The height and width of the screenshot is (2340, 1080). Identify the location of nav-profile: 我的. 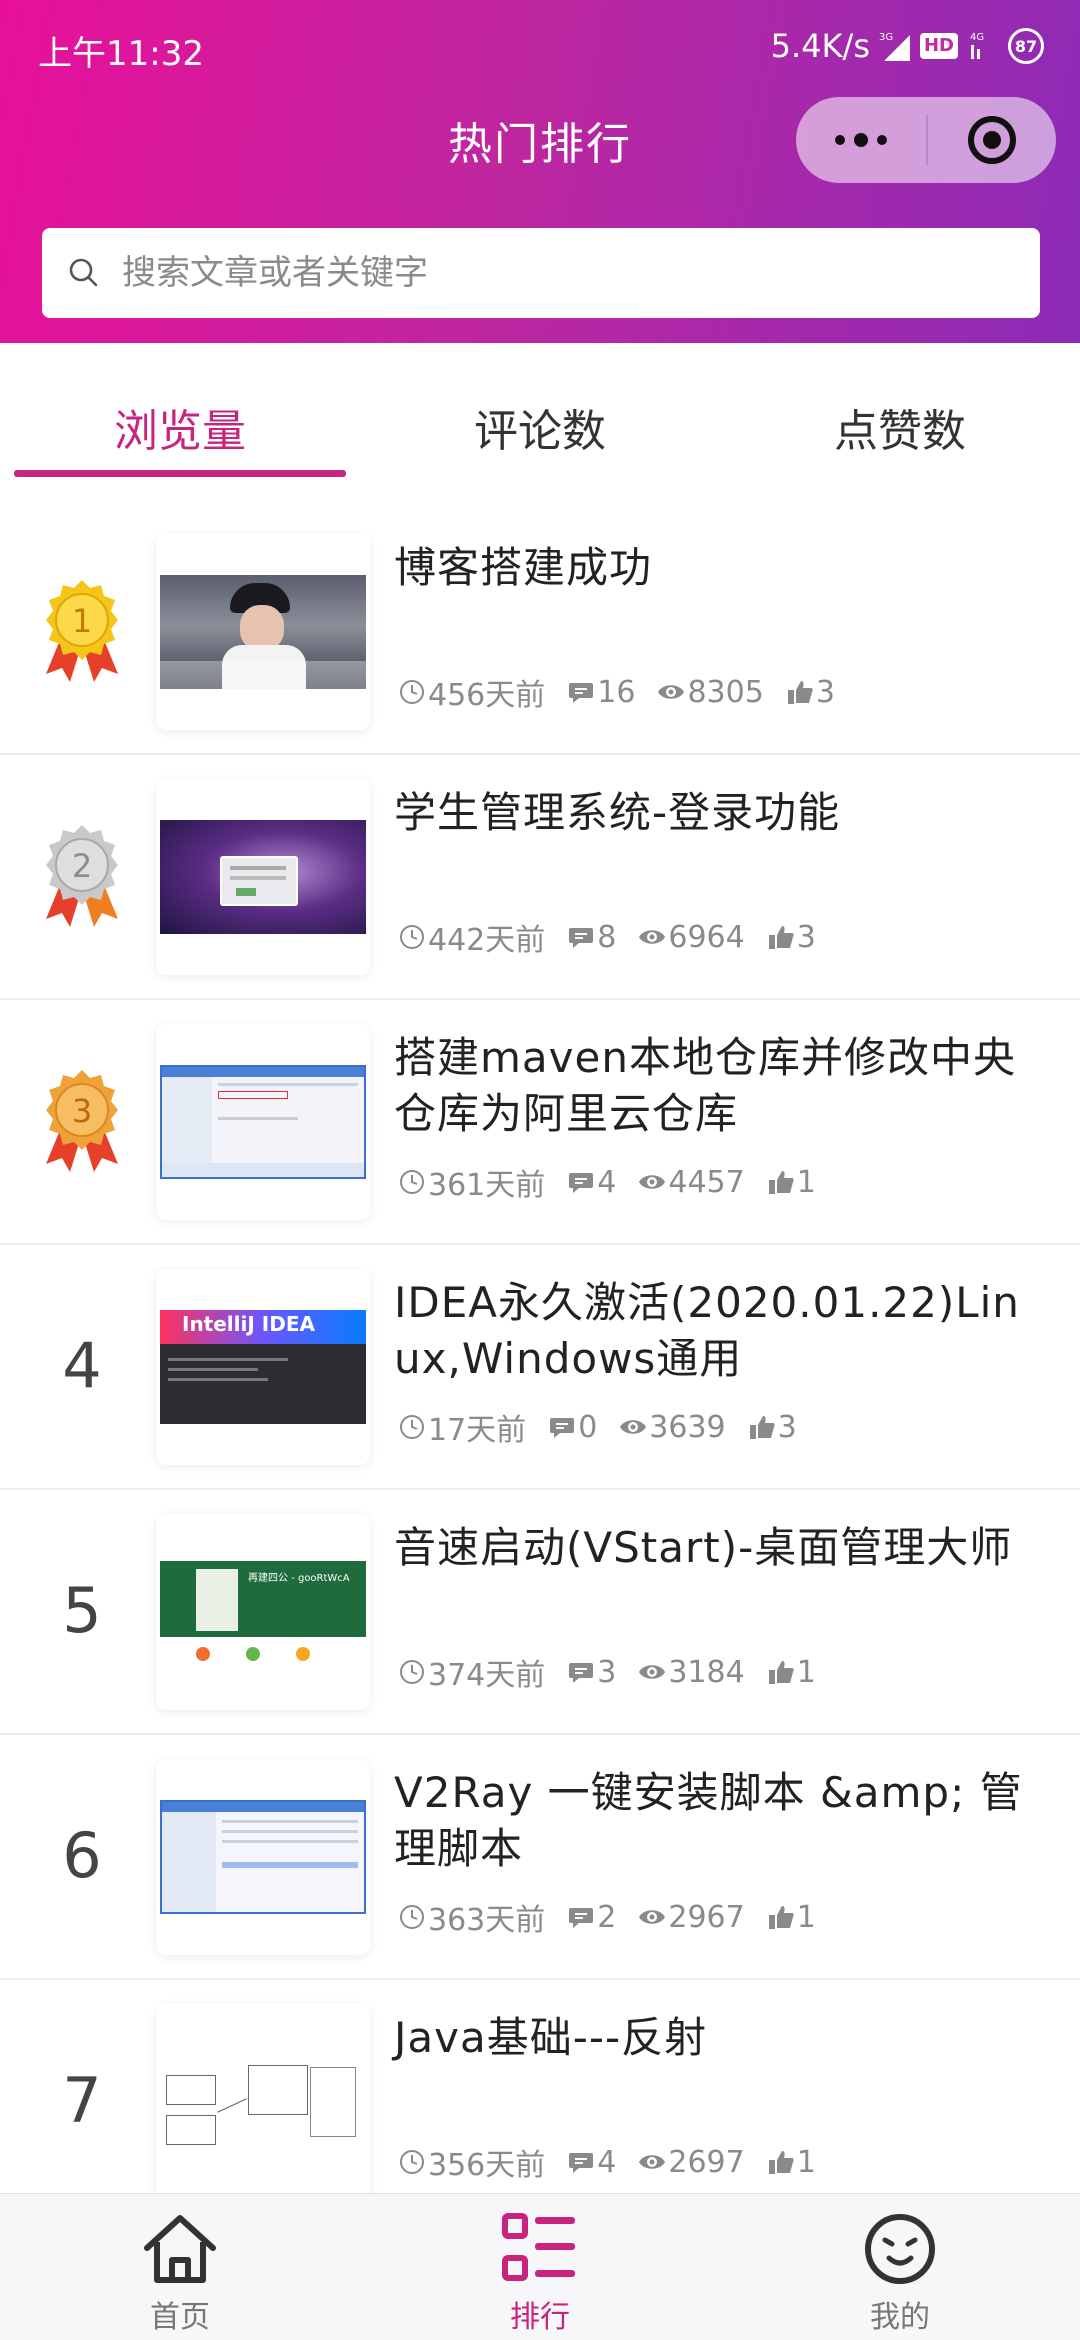
(900, 2267).